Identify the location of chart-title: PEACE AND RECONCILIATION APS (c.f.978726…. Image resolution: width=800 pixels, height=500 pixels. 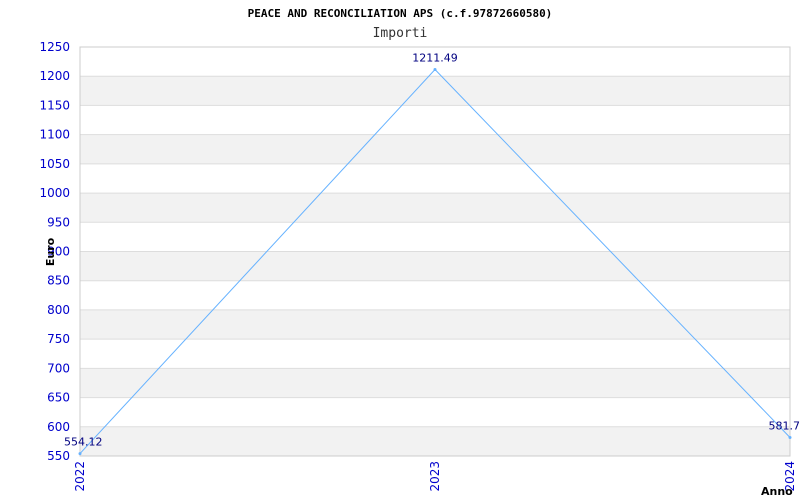
(400, 13).